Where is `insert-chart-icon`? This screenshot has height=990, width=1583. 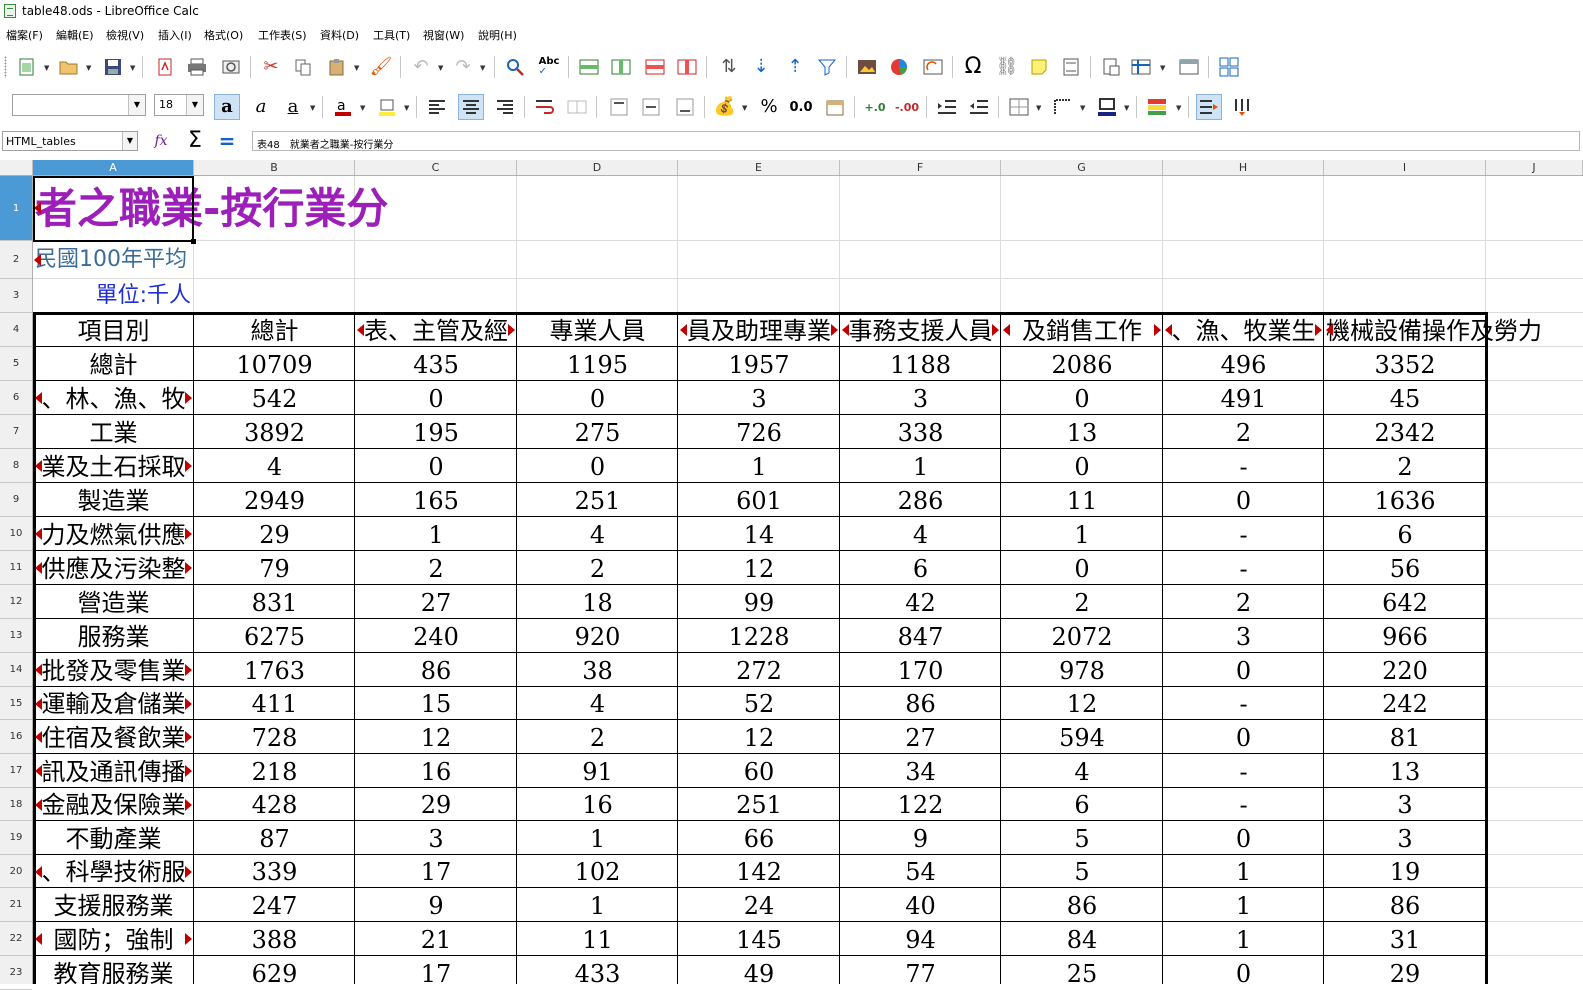 insert-chart-icon is located at coordinates (899, 67).